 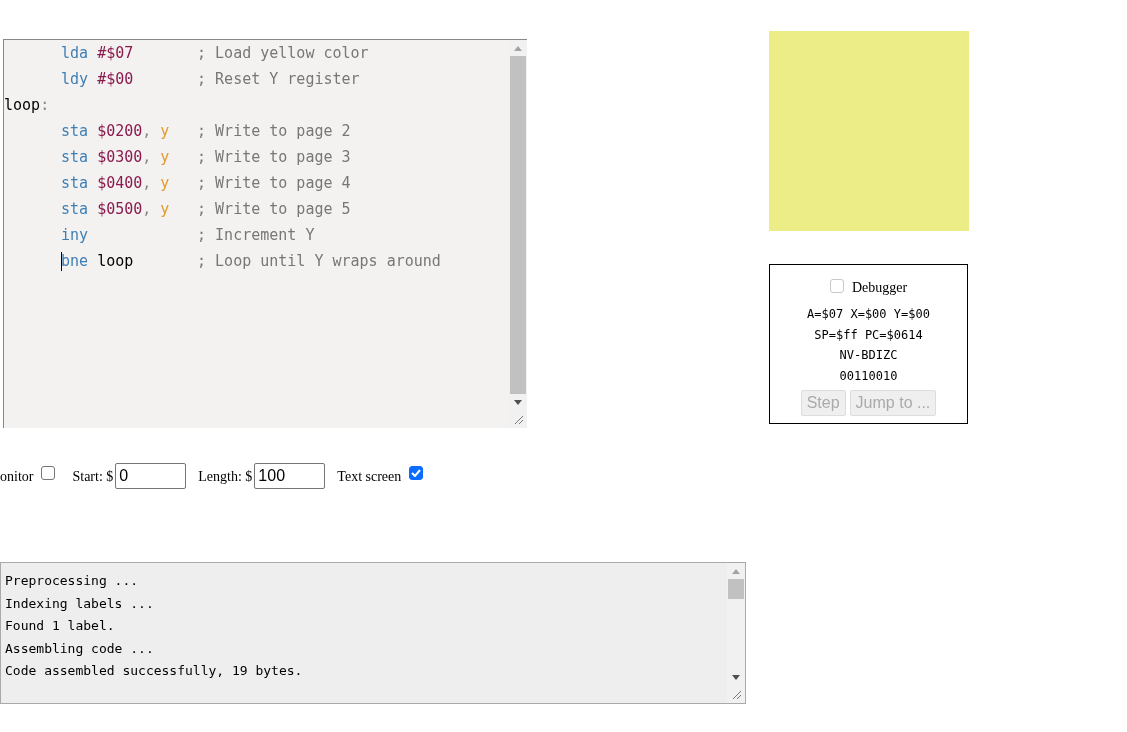 What do you see at coordinates (868, 355) in the screenshot?
I see `register-readout: NV-BDIZC` at bounding box center [868, 355].